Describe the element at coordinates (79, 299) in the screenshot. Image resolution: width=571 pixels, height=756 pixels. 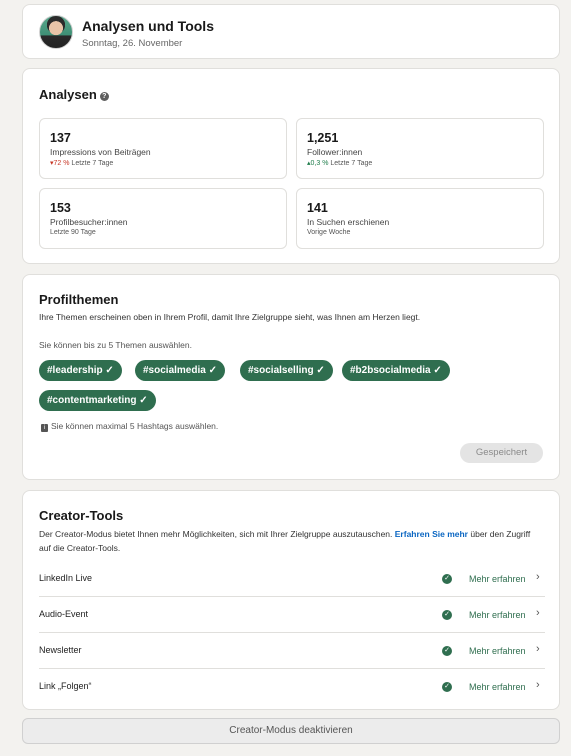
I see `topics-title: Profilthemen` at that location.